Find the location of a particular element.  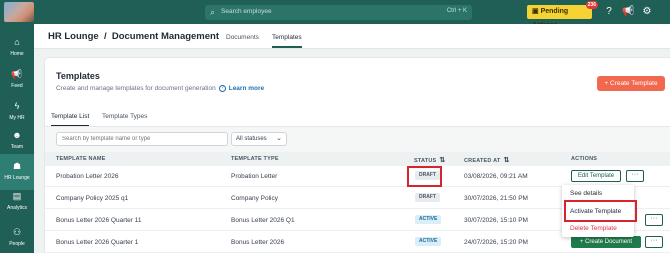

status-filter-value: All statuses is located at coordinates (251, 139).